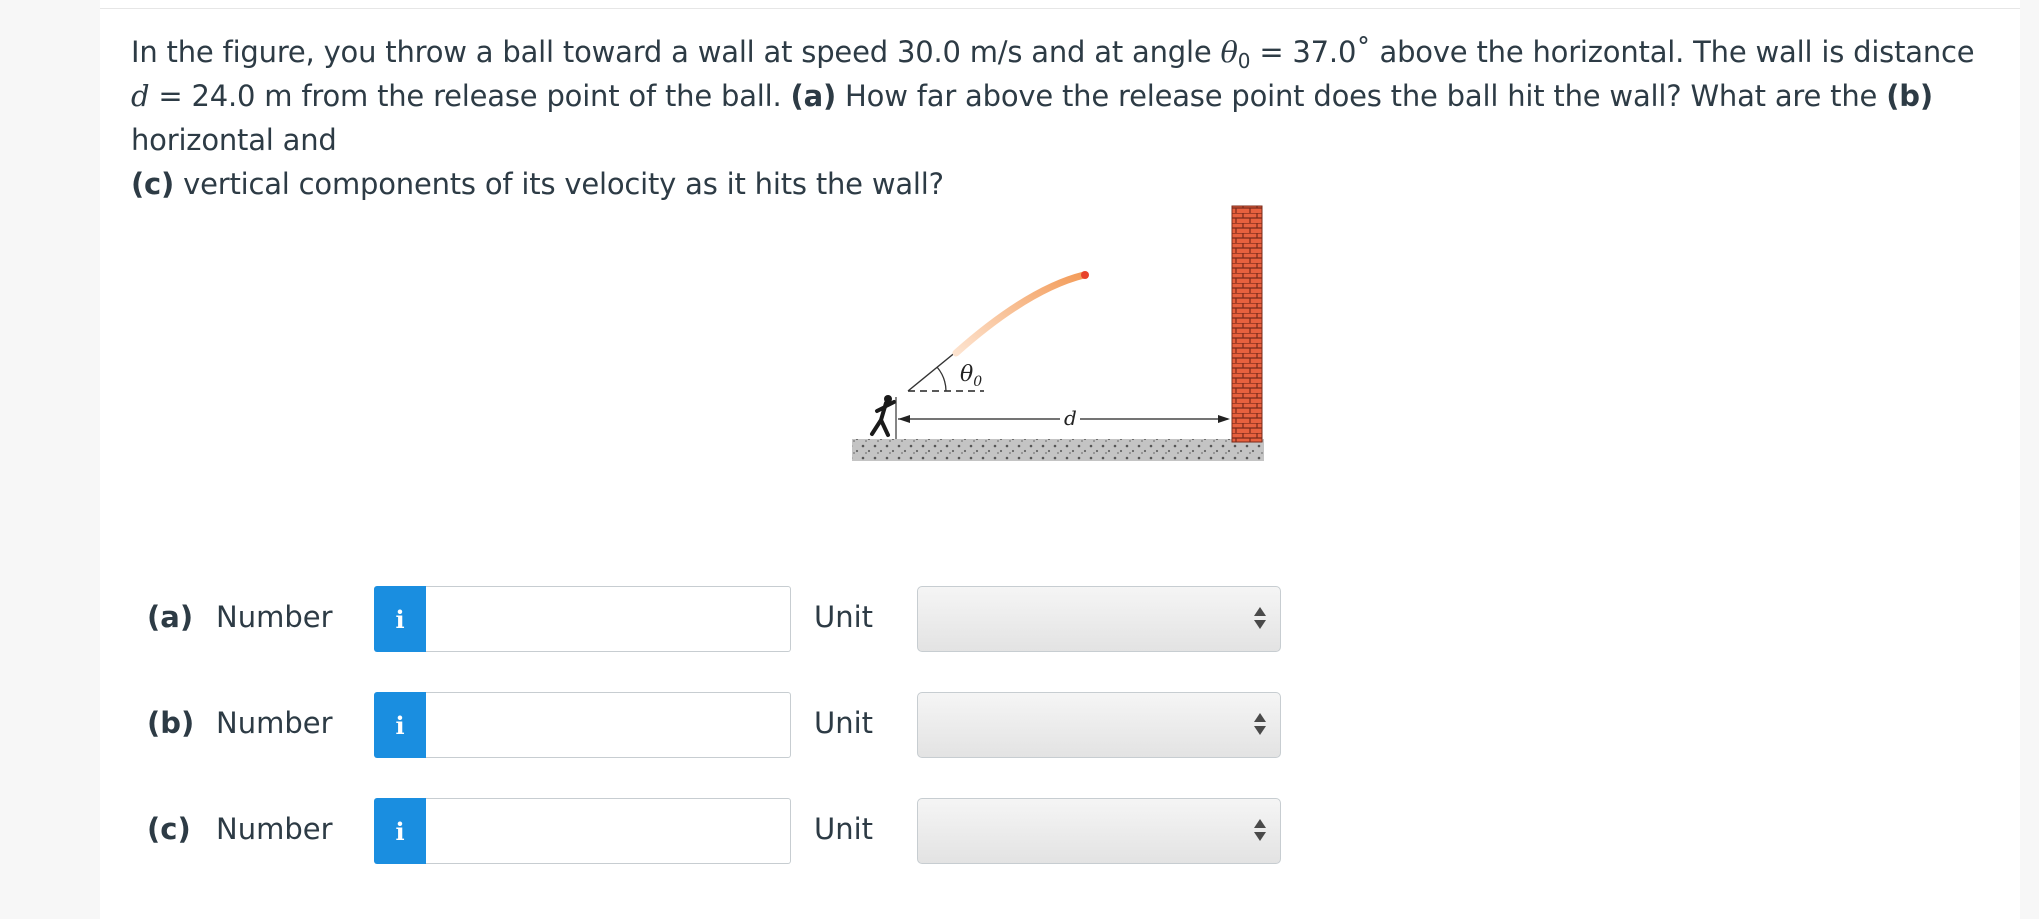  I want to click on info-button-c: i, so click(400, 831).